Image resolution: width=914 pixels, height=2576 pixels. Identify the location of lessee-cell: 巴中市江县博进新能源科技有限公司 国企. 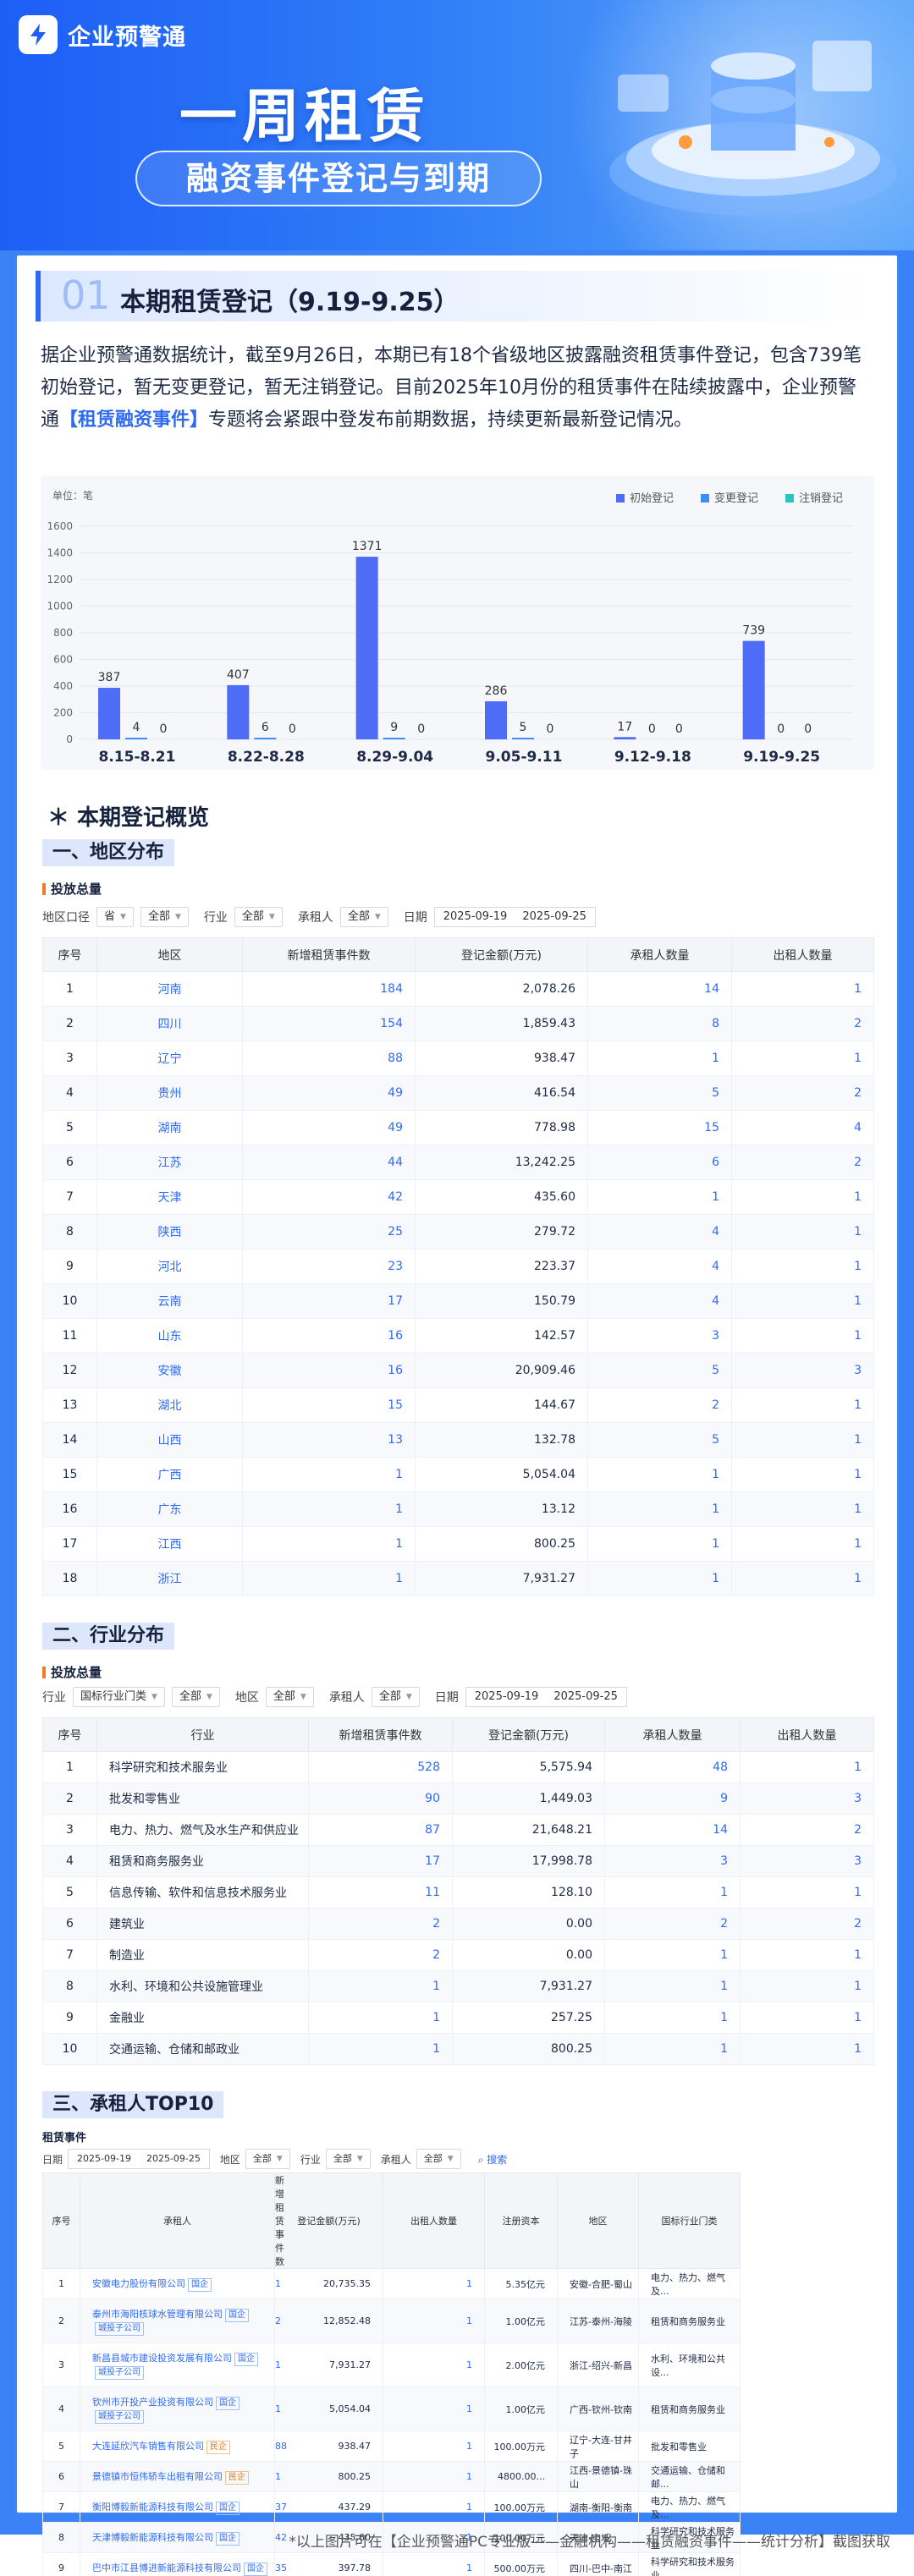
(177, 2564).